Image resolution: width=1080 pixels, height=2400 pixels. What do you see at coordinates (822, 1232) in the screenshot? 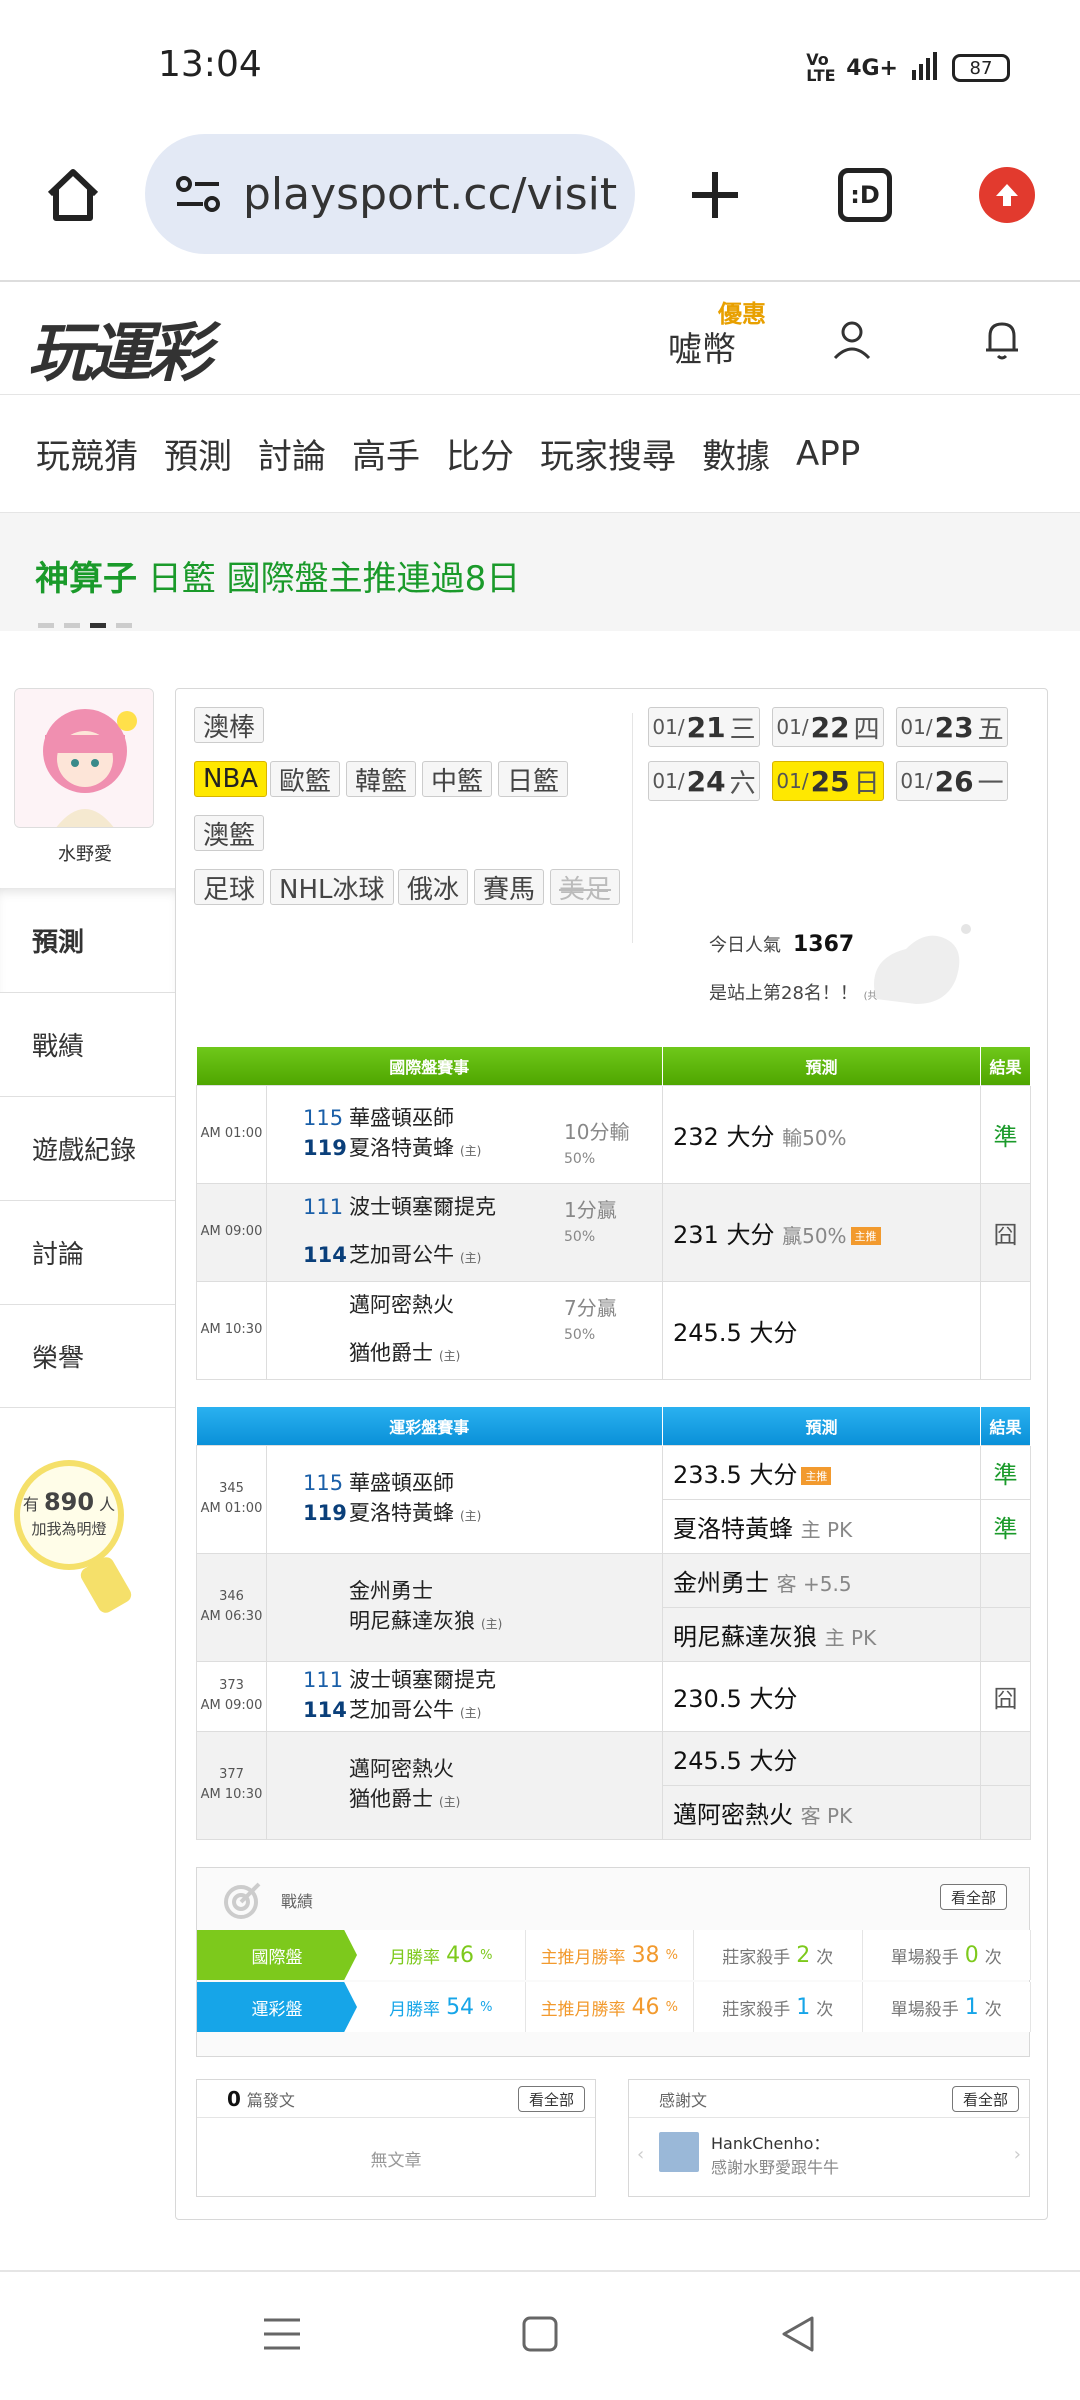
I see `prediction-cell: 231 大分 贏50% 主推` at bounding box center [822, 1232].